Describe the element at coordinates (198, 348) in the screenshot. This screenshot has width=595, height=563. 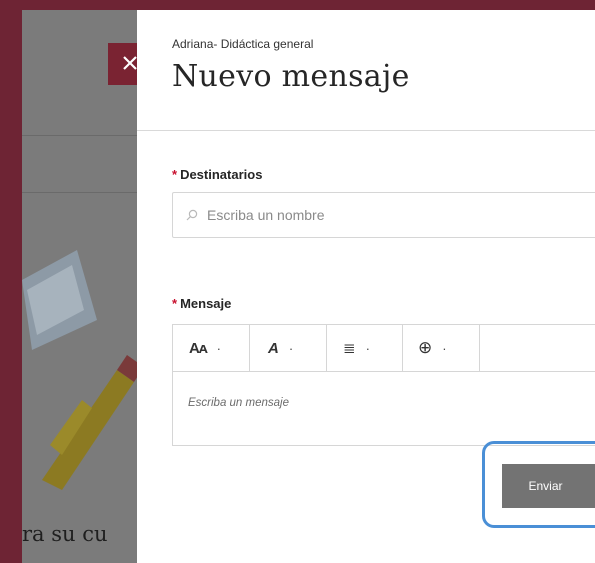
I see `font-size-icon: Aᴀ` at that location.